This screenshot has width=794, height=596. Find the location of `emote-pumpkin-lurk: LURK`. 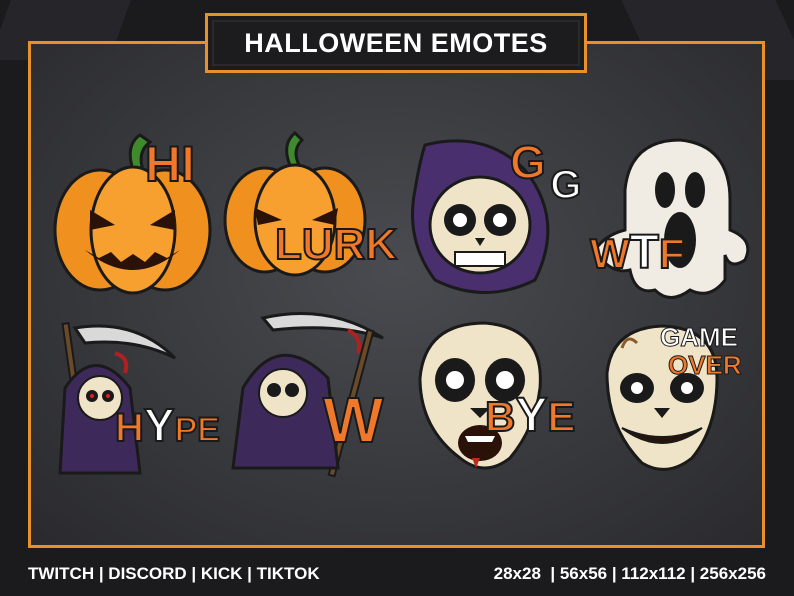

emote-pumpkin-lurk: LURK is located at coordinates (309, 220).